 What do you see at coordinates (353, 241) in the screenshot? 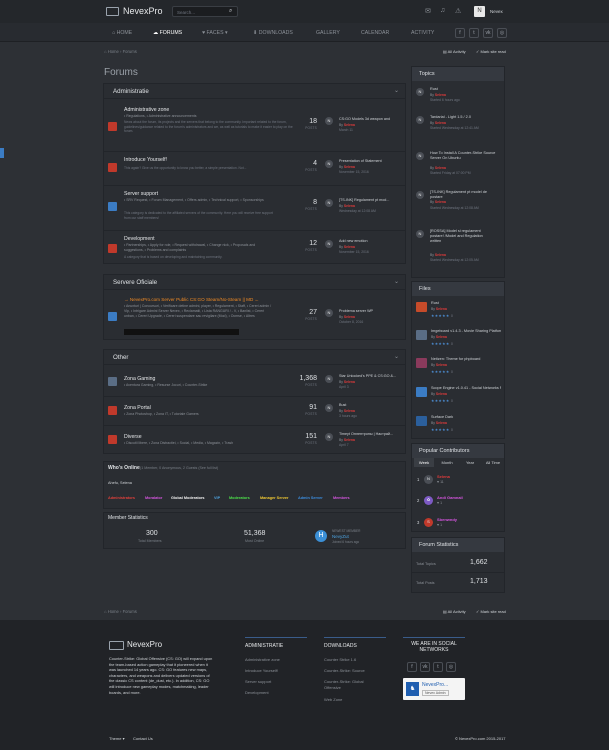
I see `last-post-title: Add new emotion` at bounding box center [353, 241].